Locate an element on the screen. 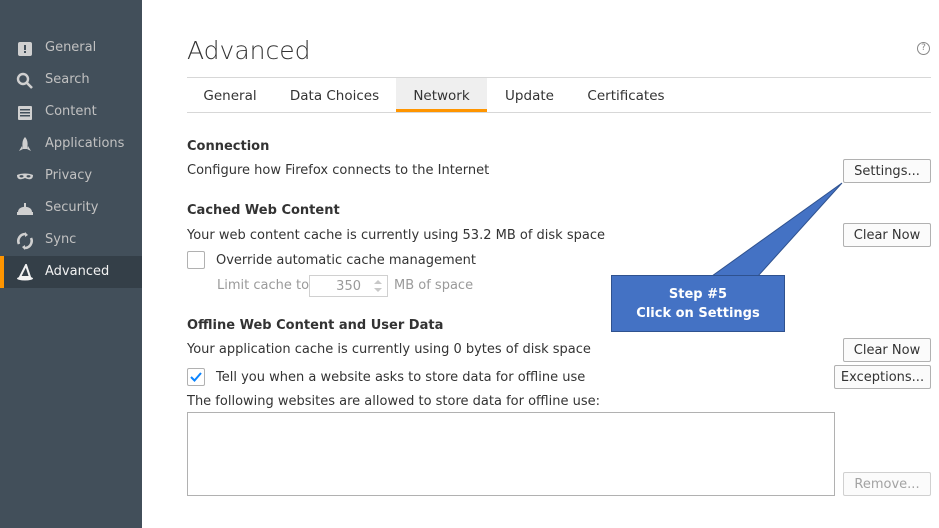 Image resolution: width=939 pixels, height=528 pixels. sidebar-item-label: Privacy is located at coordinates (69, 175).